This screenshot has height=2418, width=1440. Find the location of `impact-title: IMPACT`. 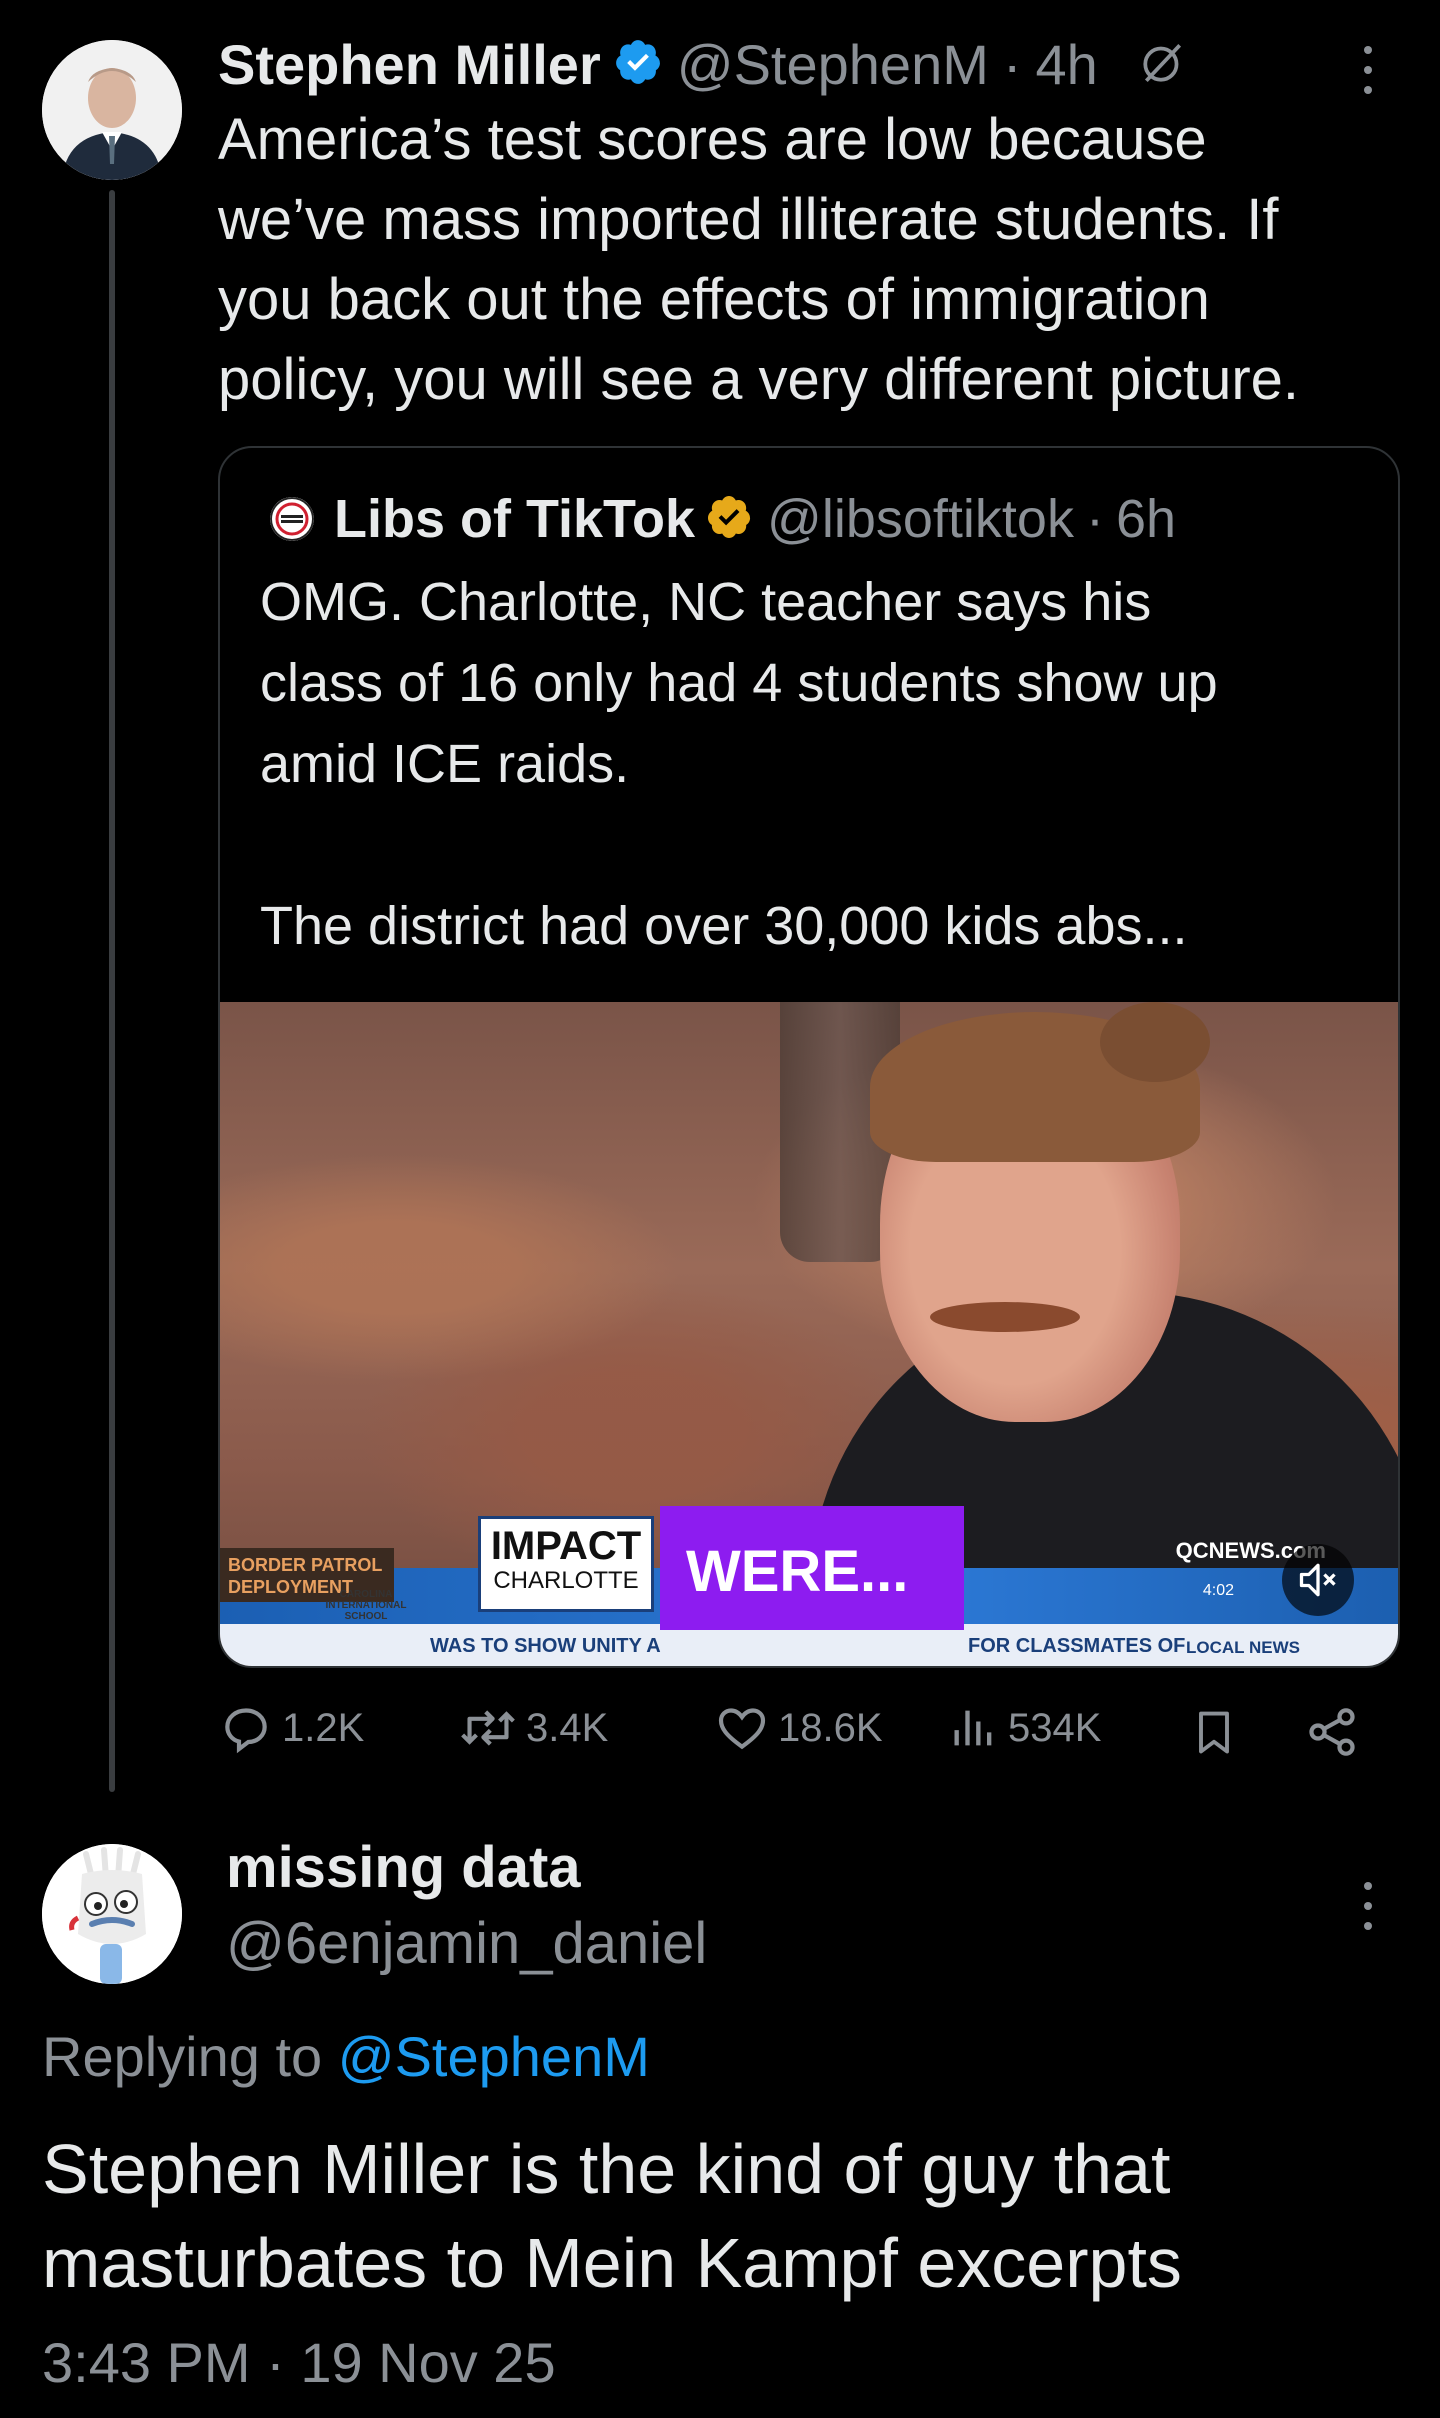

impact-title: IMPACT is located at coordinates (566, 1546).